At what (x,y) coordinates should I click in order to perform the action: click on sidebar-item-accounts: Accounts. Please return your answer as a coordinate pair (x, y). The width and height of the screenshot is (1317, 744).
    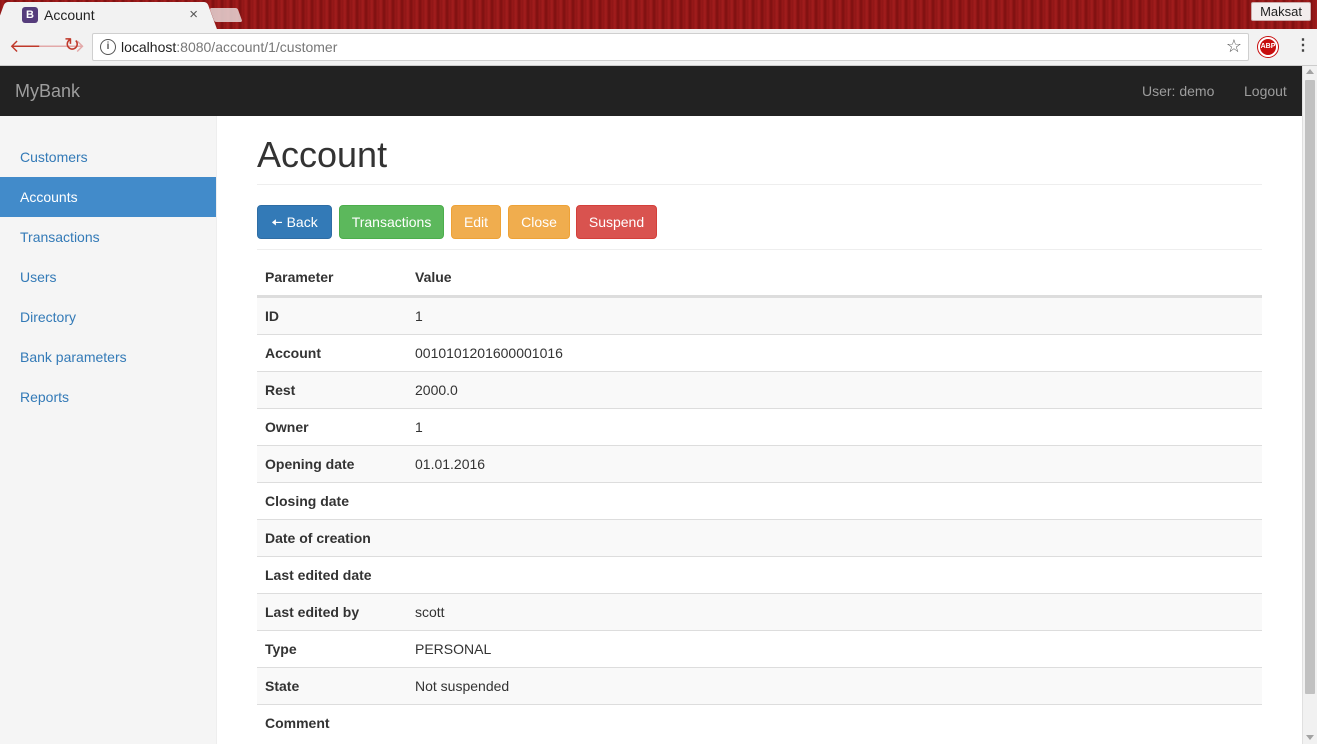
    Looking at the image, I should click on (108, 197).